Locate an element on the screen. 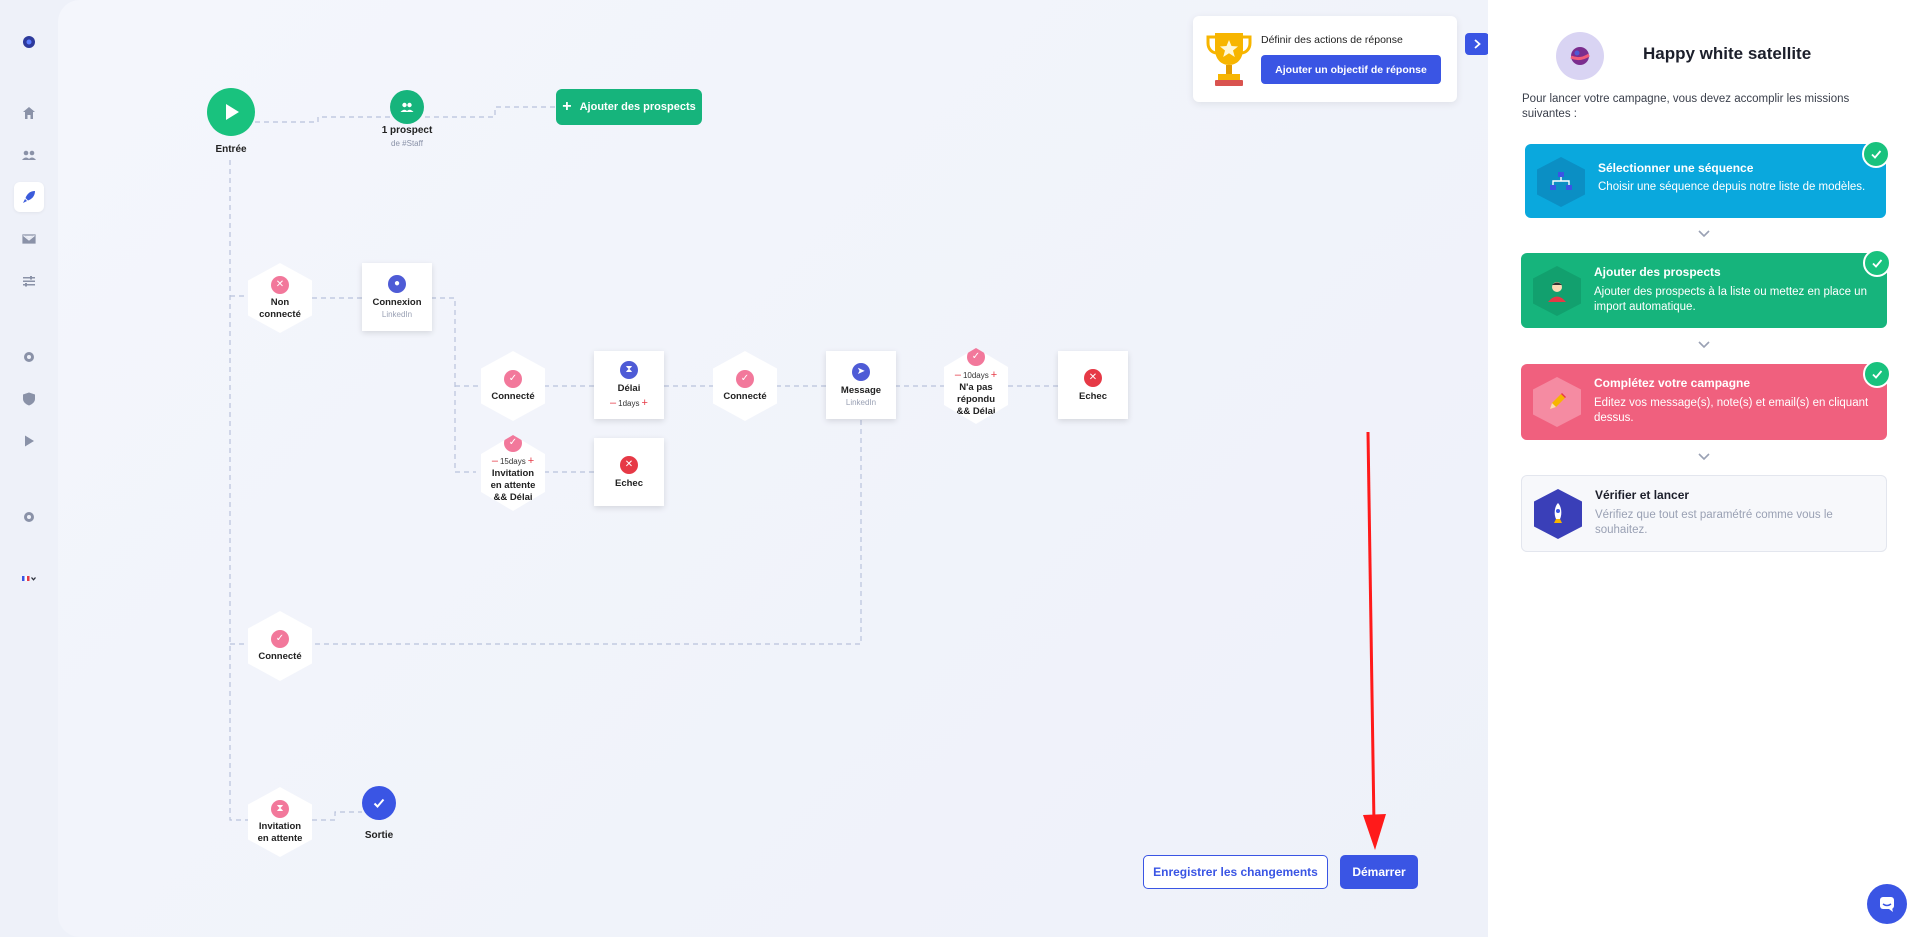 Image resolution: width=1920 pixels, height=937 pixels. node-connecte-1-label: Connecté is located at coordinates (513, 396).